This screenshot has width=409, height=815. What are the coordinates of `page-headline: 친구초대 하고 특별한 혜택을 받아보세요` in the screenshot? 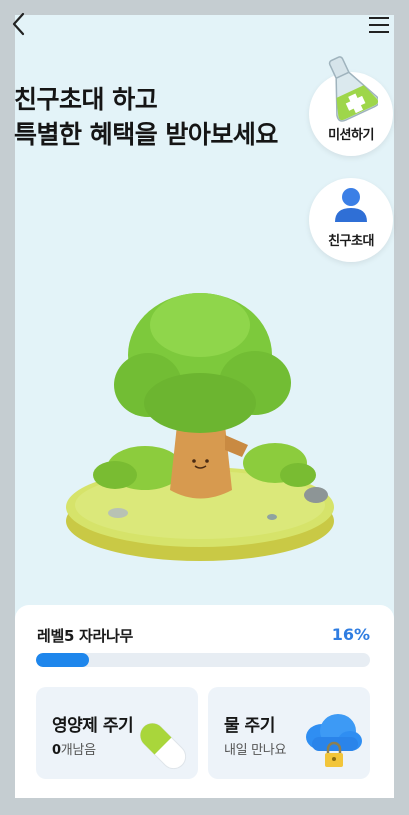 It's located at (159, 117).